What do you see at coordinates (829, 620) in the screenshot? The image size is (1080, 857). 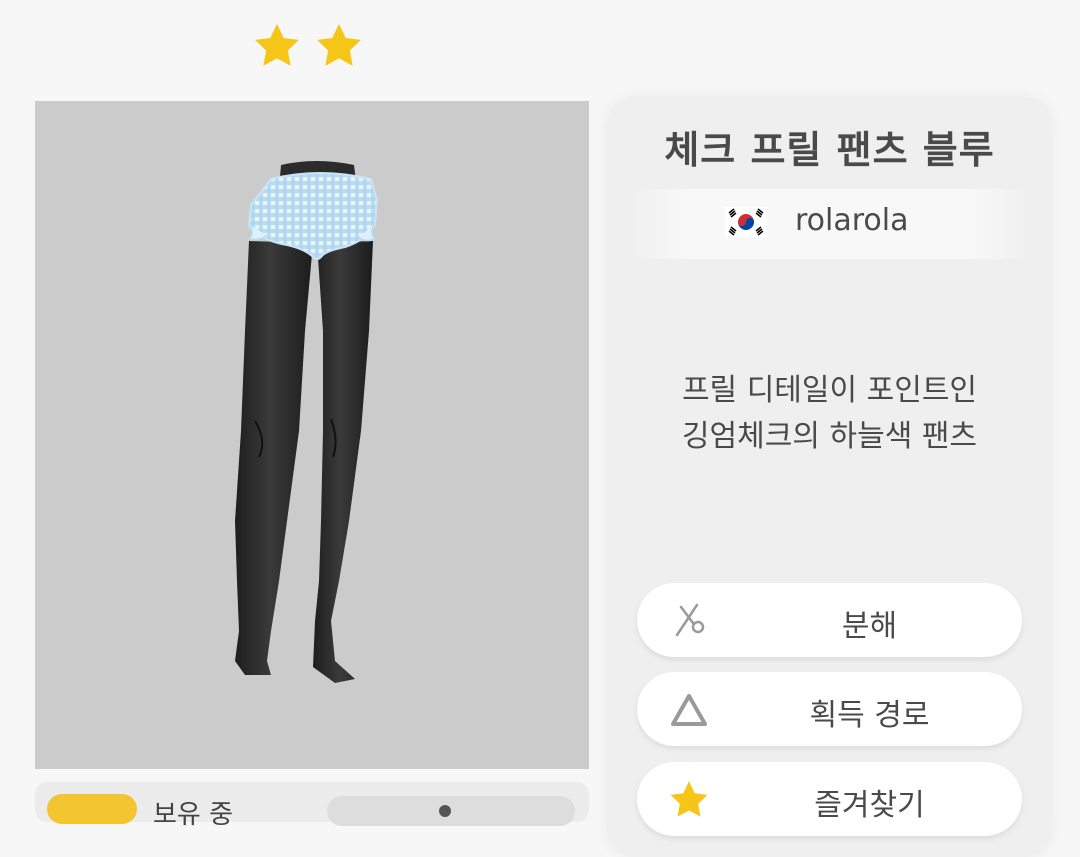 I see `disassemble-button: 분해` at bounding box center [829, 620].